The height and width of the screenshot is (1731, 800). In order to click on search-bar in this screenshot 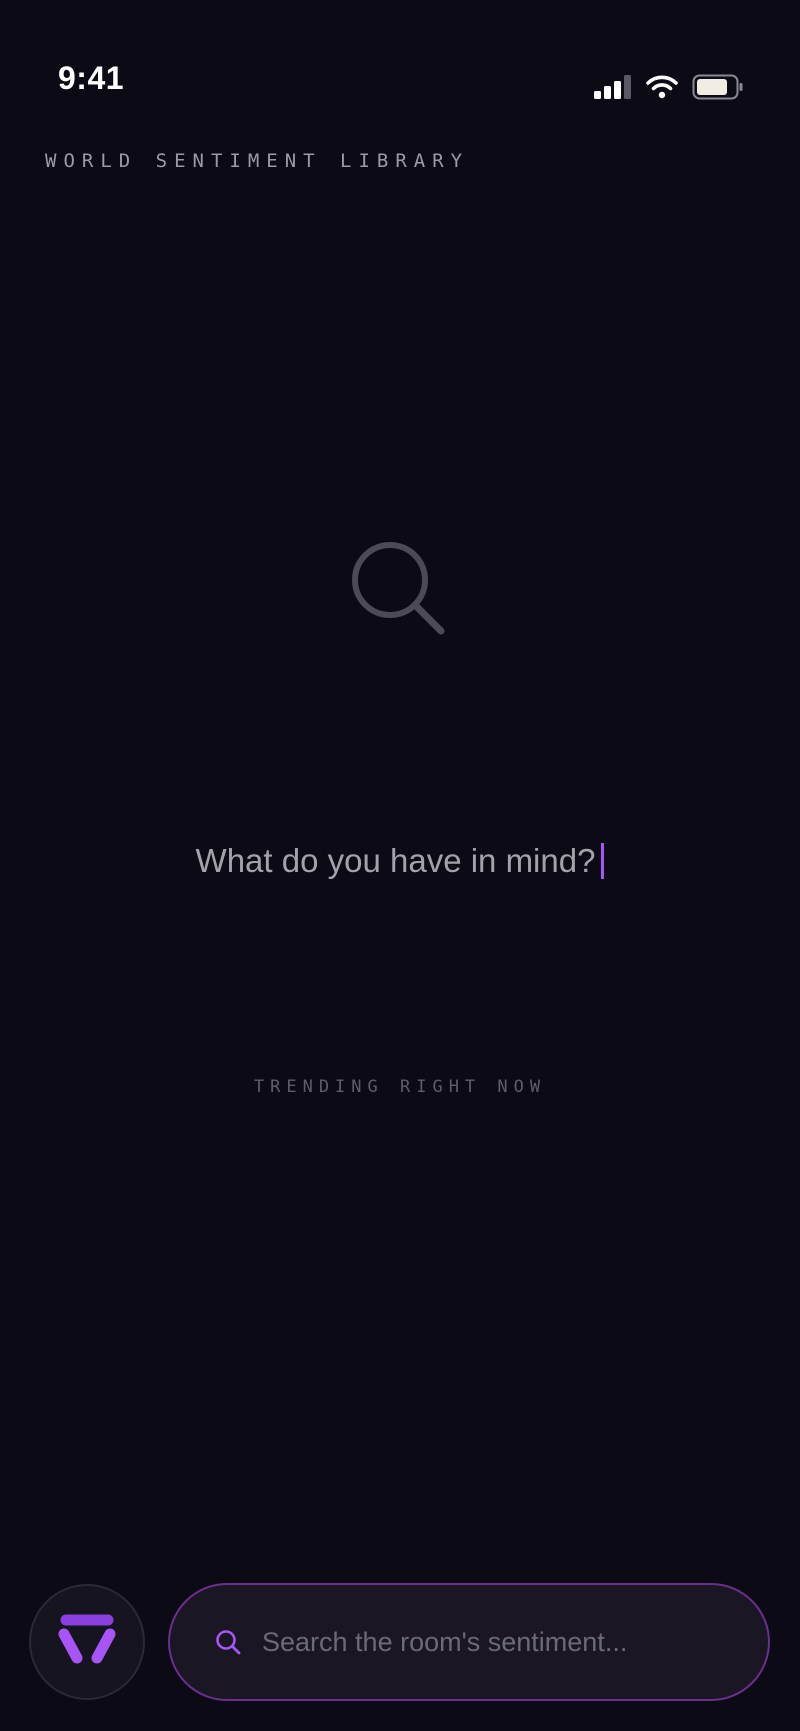, I will do `click(469, 1642)`.